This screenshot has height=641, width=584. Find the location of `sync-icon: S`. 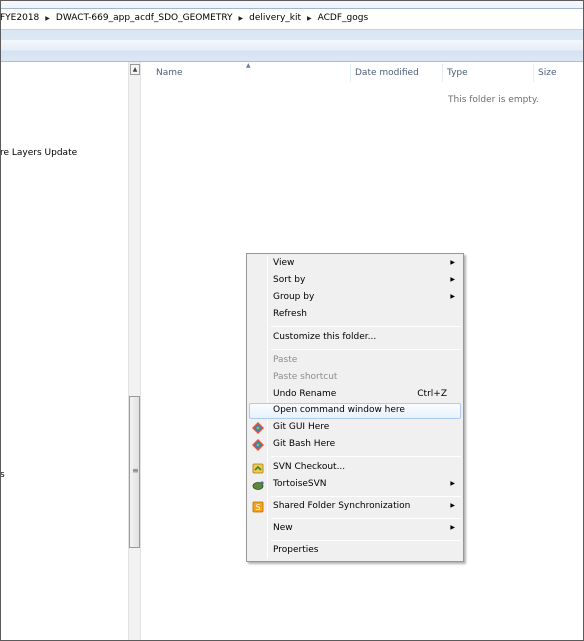

sync-icon: S is located at coordinates (258, 507).